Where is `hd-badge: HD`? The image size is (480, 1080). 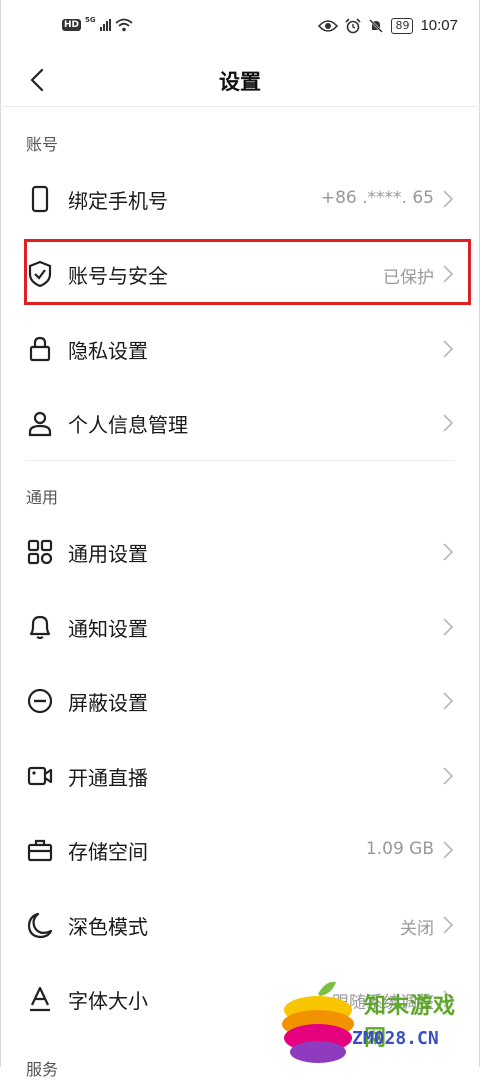 hd-badge: HD is located at coordinates (72, 25).